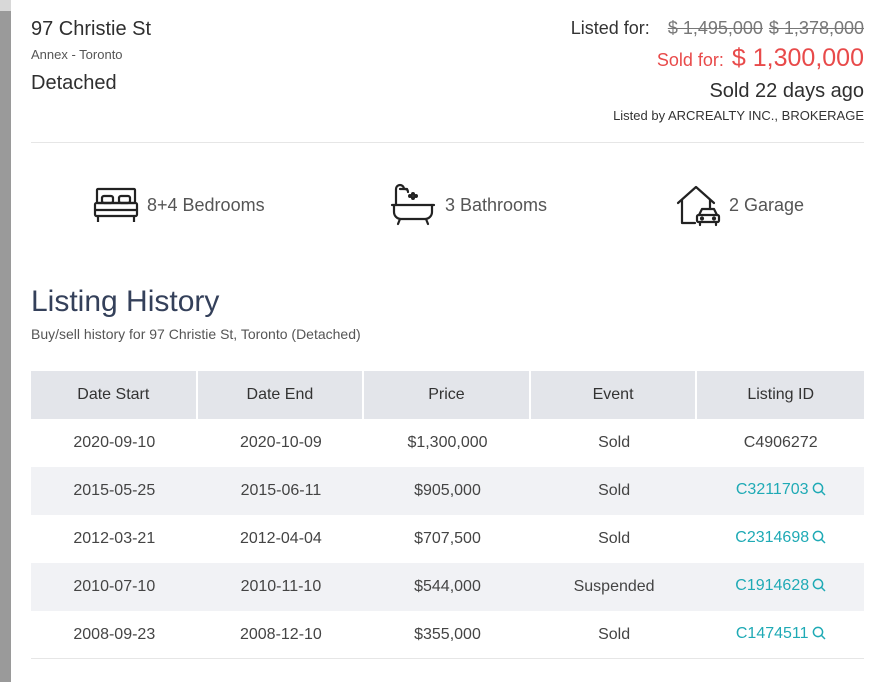  I want to click on listing-brokerage: Listed by ARCREALTY INC., BROKERAGE, so click(738, 115).